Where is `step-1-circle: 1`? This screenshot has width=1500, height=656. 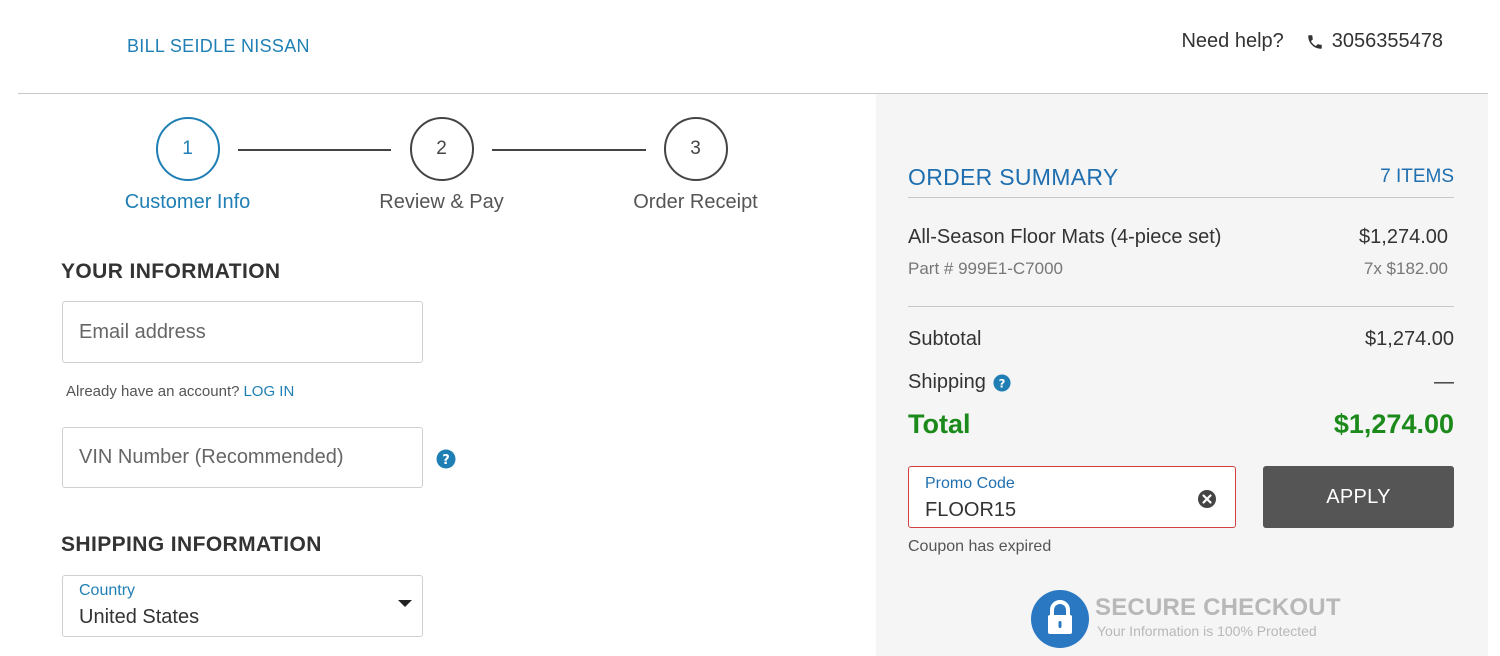
step-1-circle: 1 is located at coordinates (187, 149).